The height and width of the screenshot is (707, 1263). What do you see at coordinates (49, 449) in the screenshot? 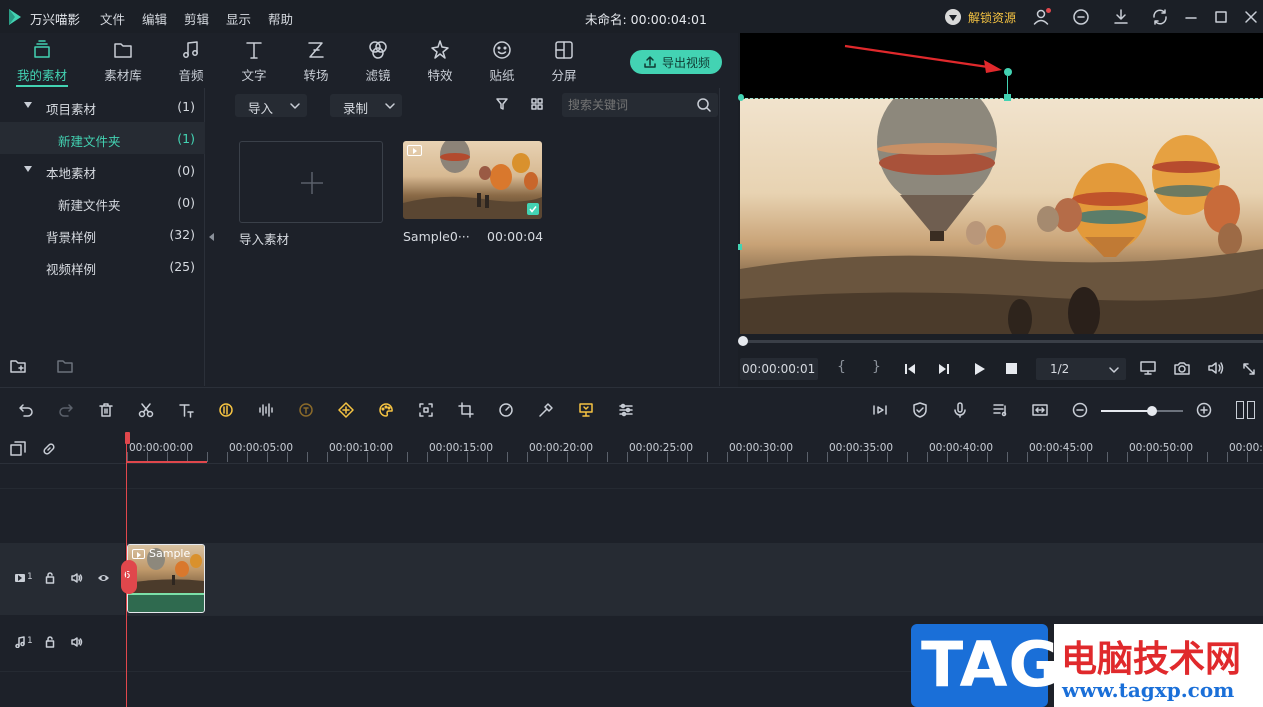
I see `link-icon` at bounding box center [49, 449].